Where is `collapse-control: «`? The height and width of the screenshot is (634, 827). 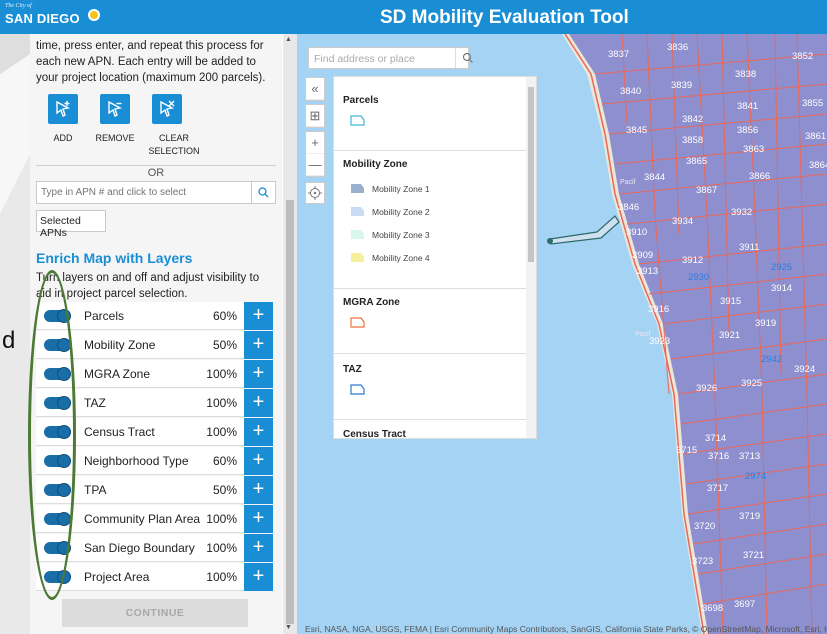 collapse-control: « is located at coordinates (315, 89).